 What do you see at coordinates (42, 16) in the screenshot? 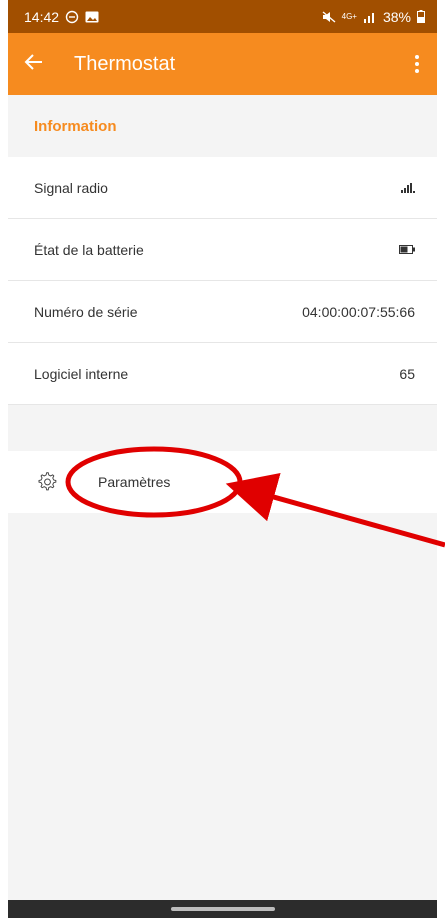
I see `status-time: 14:42` at bounding box center [42, 16].